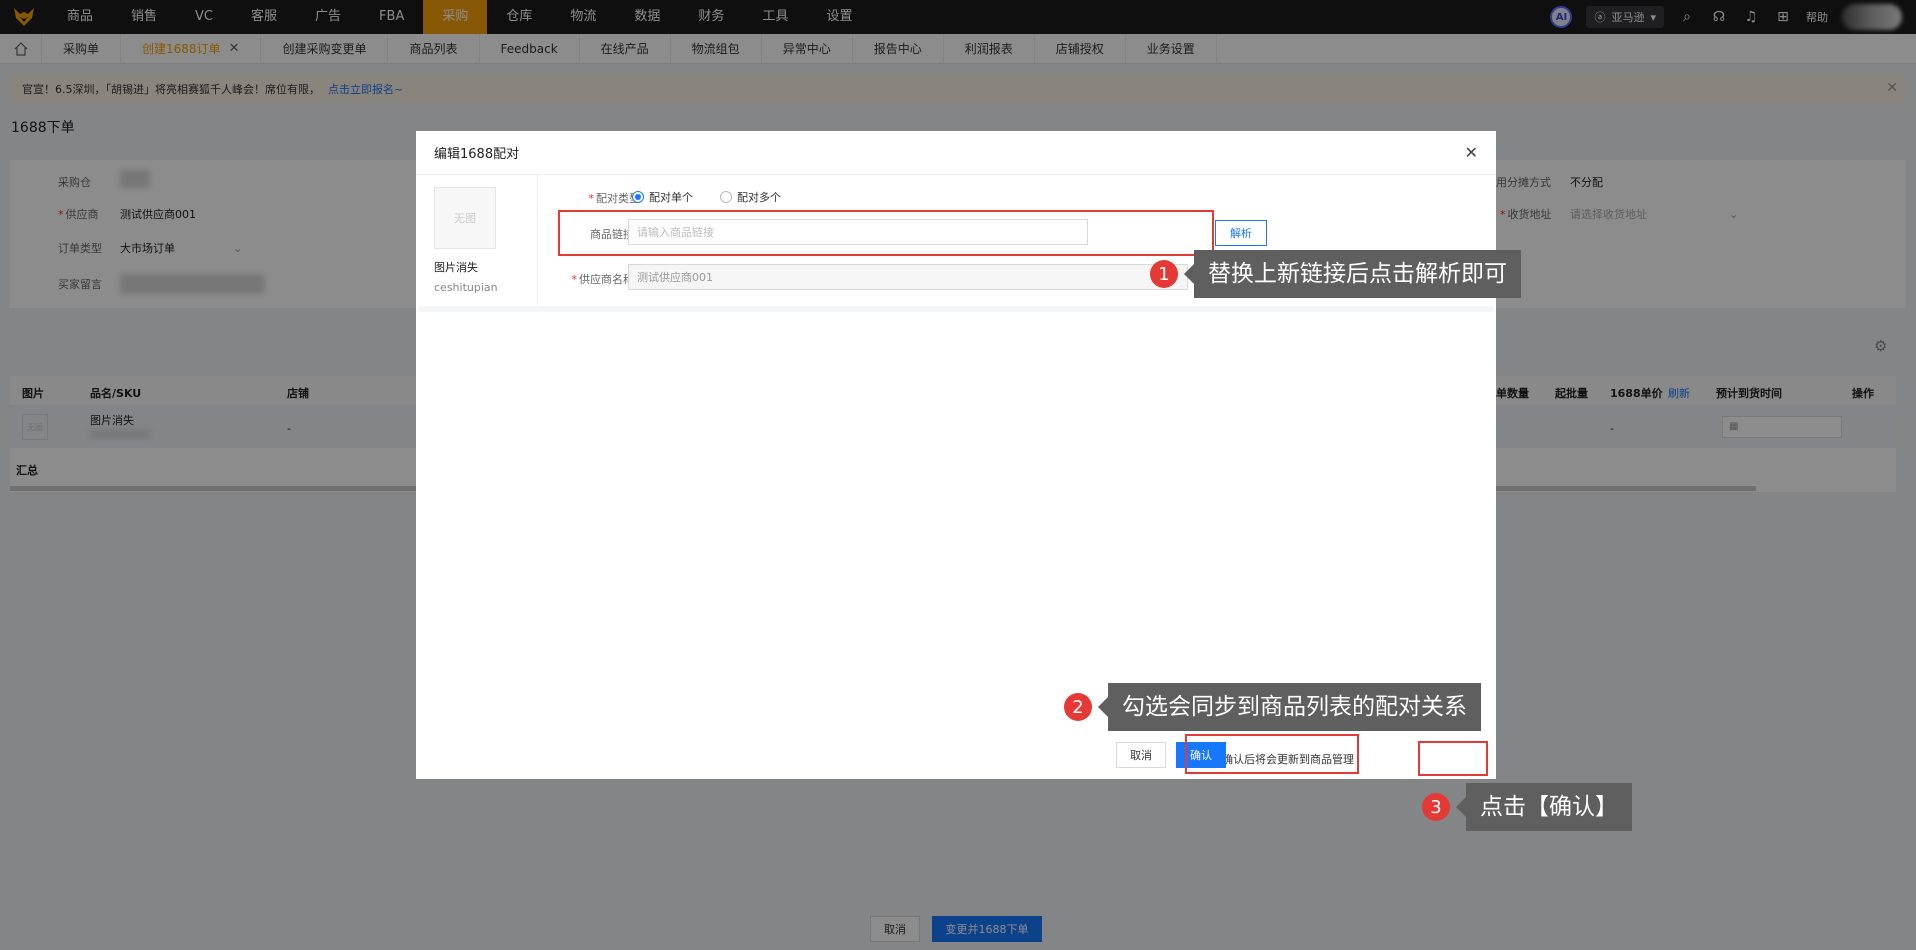 Image resolution: width=1916 pixels, height=950 pixels. What do you see at coordinates (456, 267) in the screenshot?
I see `product-name: 图片消失` at bounding box center [456, 267].